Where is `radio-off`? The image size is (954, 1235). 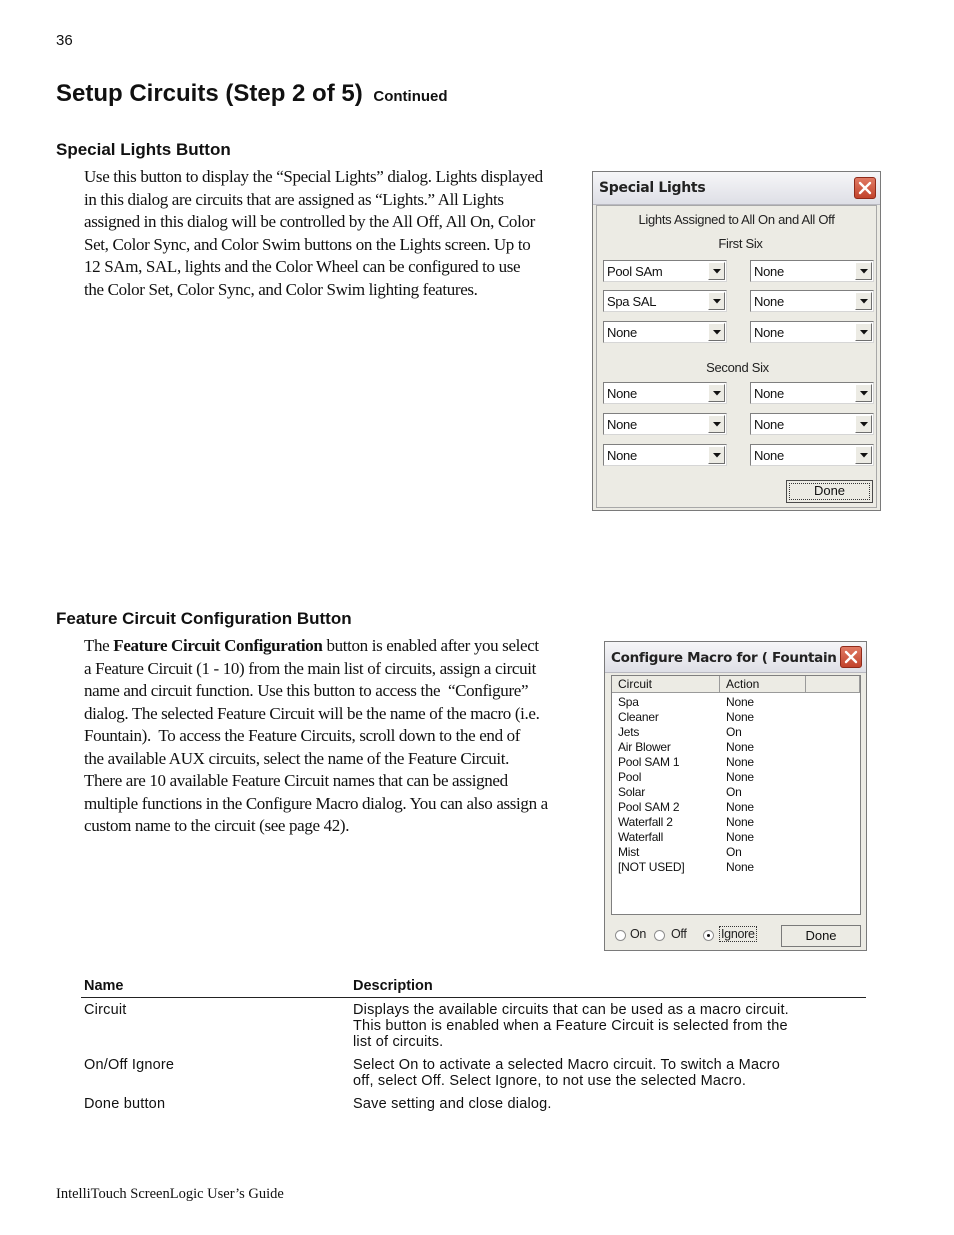 radio-off is located at coordinates (659, 935).